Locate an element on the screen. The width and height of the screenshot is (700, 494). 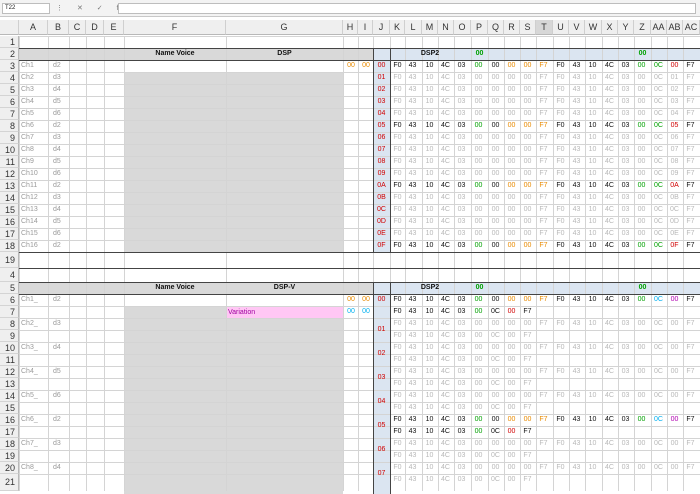
column-header-G: G is located at coordinates (284, 27).